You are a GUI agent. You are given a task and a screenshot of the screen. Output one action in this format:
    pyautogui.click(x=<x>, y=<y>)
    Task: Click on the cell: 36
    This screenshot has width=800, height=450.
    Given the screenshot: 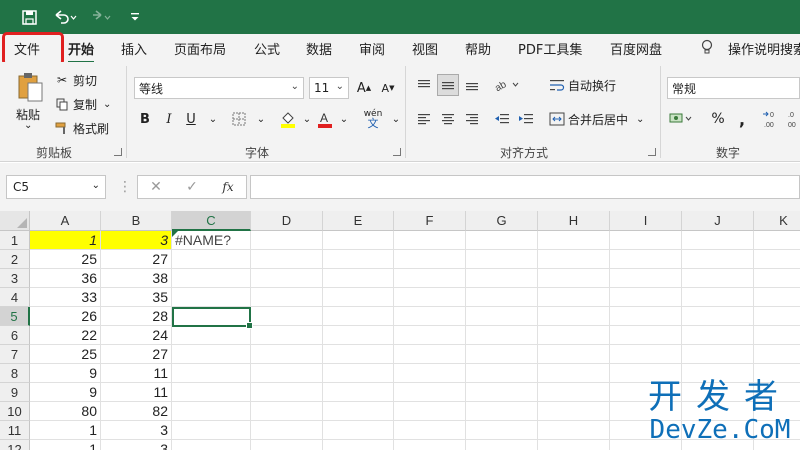 What is the action you would take?
    pyautogui.click(x=65, y=278)
    